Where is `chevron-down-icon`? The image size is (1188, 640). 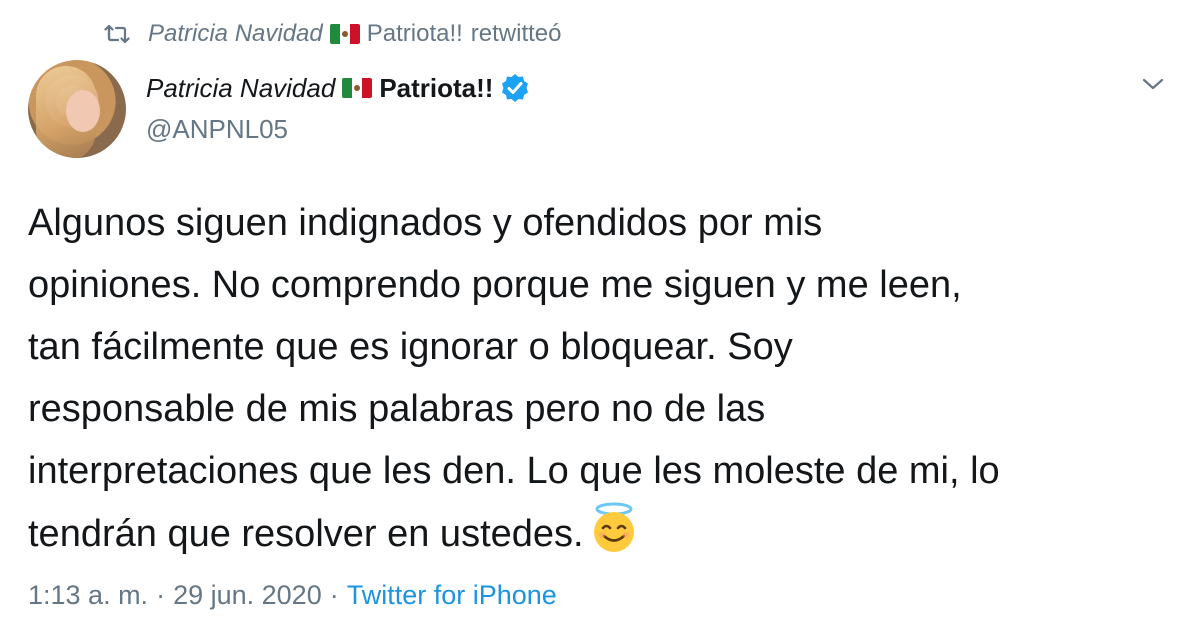 chevron-down-icon is located at coordinates (1153, 84).